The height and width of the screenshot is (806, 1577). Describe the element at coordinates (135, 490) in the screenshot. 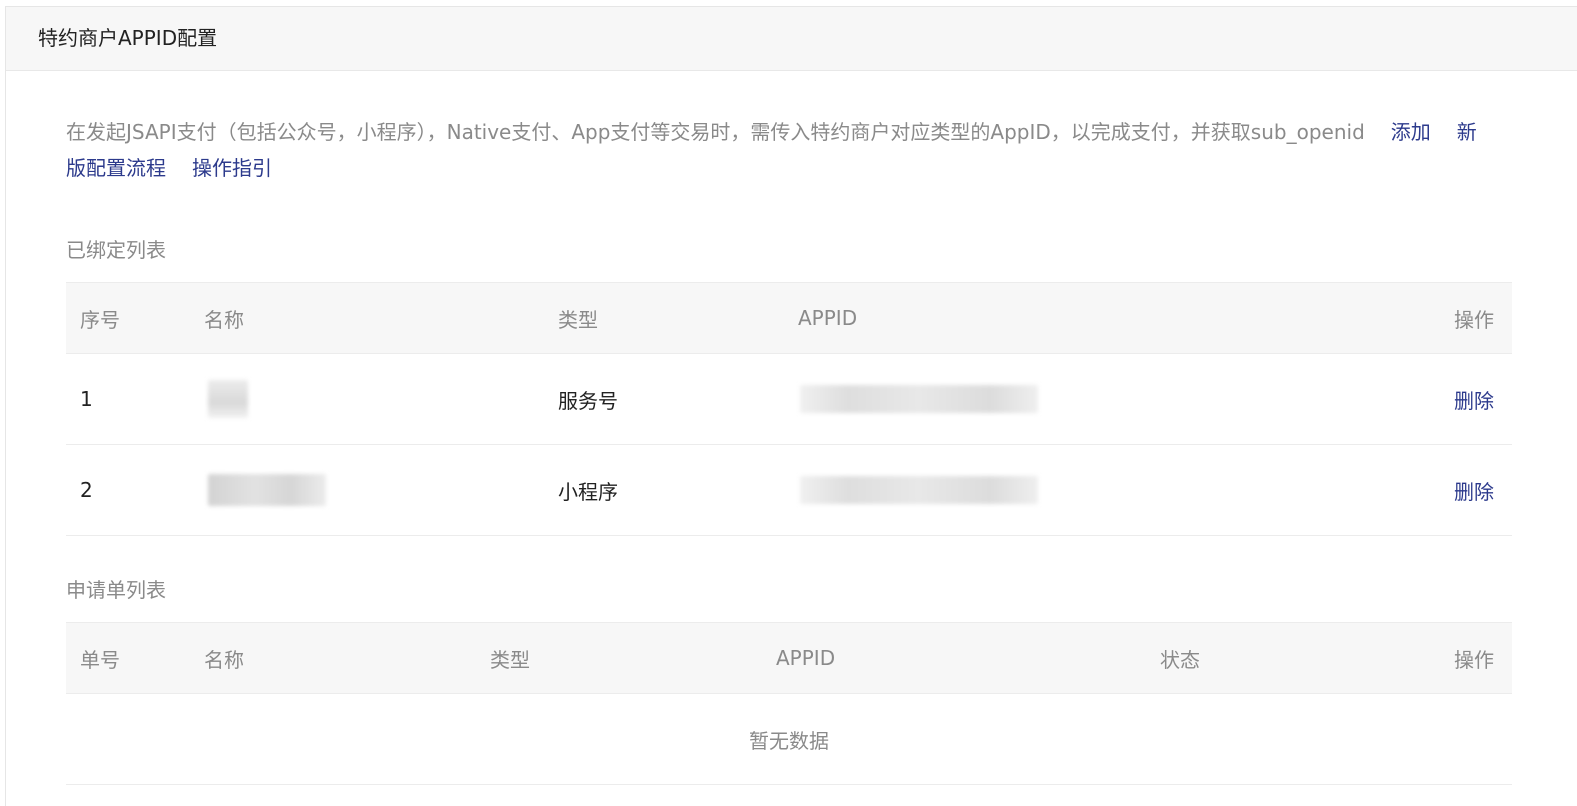

I see `row-index: 2` at that location.